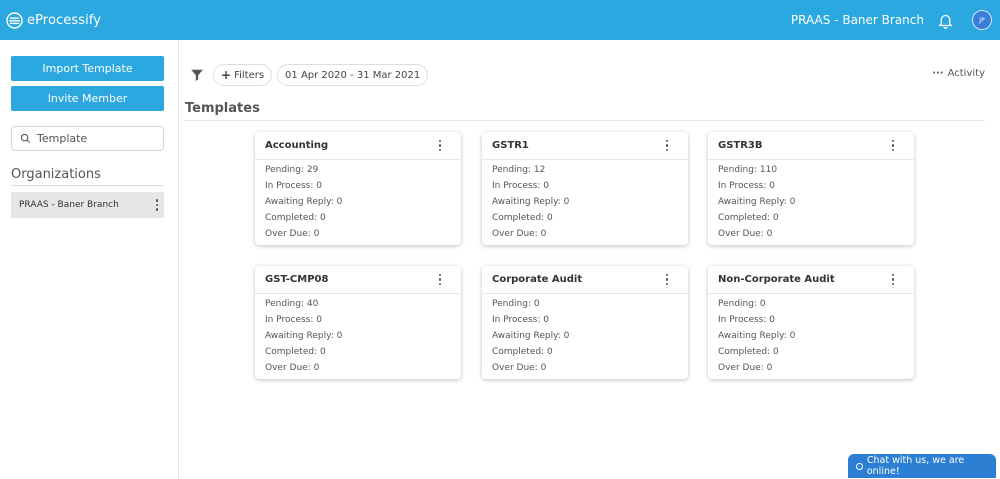 Image resolution: width=1000 pixels, height=479 pixels. Describe the element at coordinates (857, 20) in the screenshot. I see `branch-name: PRAAS - Baner Branch` at that location.